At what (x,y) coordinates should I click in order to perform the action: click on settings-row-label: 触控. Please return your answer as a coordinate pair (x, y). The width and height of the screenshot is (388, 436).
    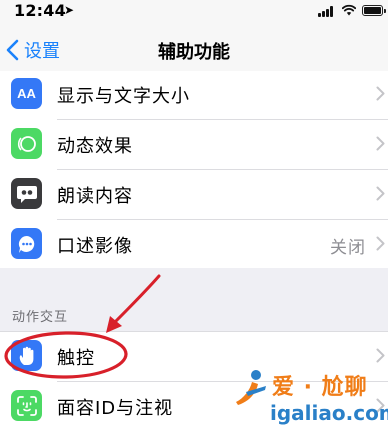
    Looking at the image, I should click on (76, 358).